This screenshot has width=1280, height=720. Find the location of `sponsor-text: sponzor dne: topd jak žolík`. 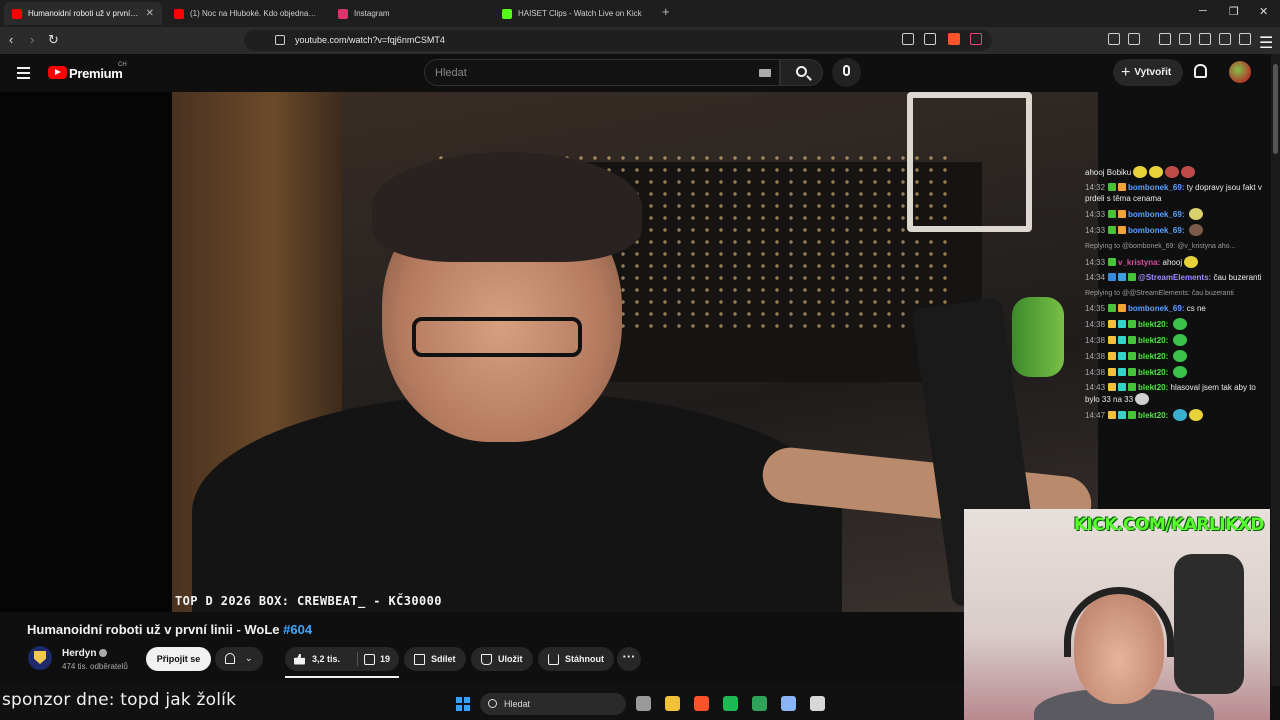

sponsor-text: sponzor dne: topd jak žolík is located at coordinates (119, 700).